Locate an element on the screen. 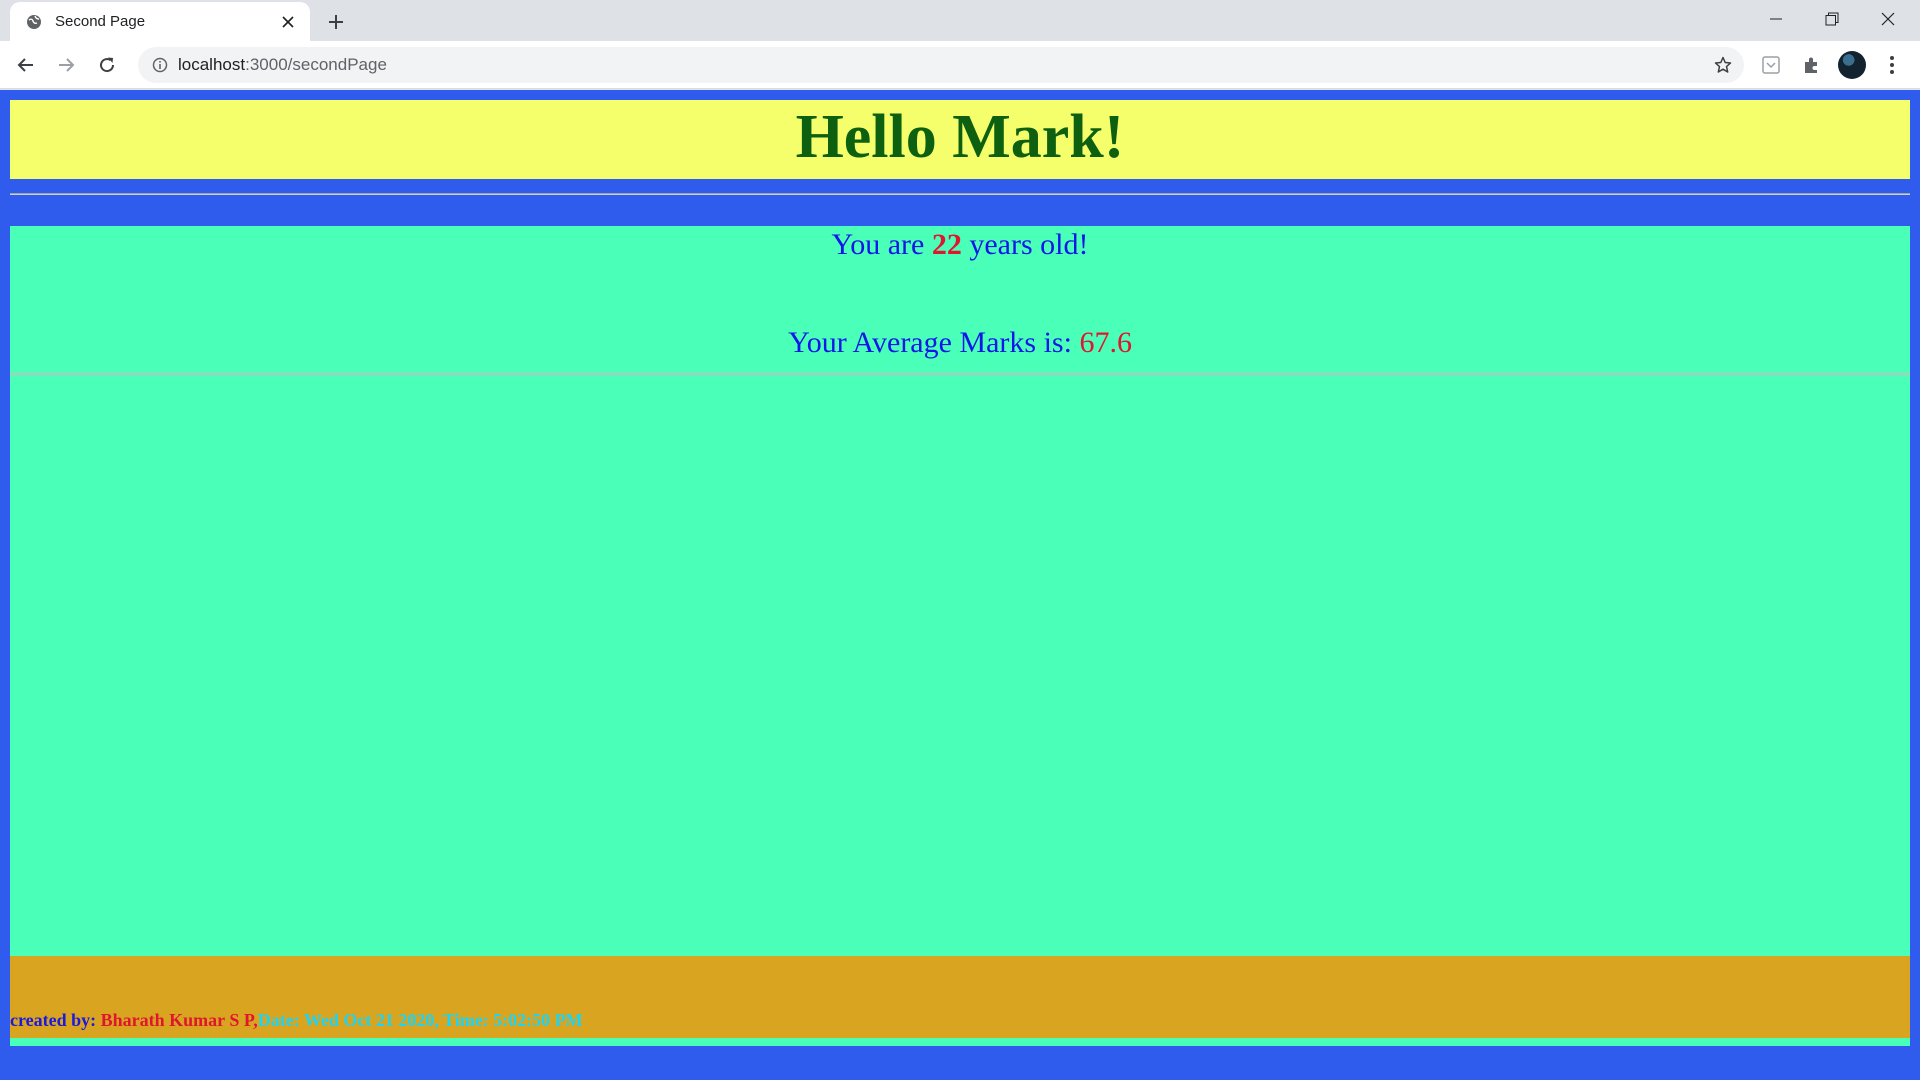 The width and height of the screenshot is (1920, 1080). marks-line: Your Average Marks is: 67.6 is located at coordinates (960, 343).